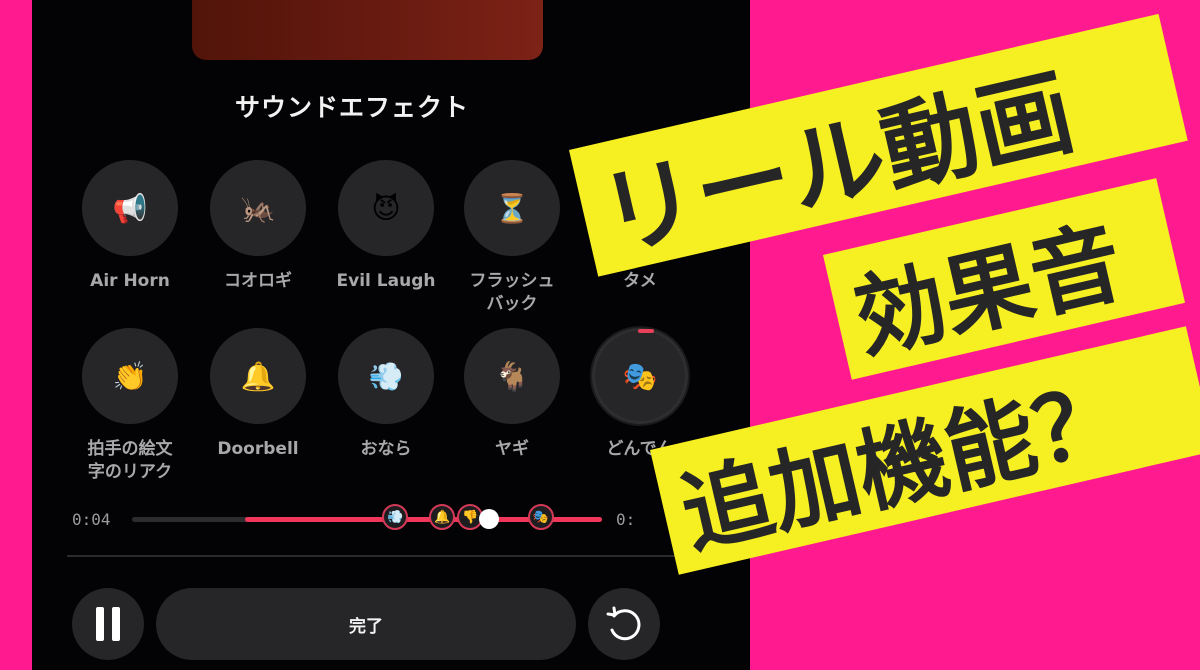  I want to click on effect-label: 拍手の絵文 字のリアク, so click(130, 460).